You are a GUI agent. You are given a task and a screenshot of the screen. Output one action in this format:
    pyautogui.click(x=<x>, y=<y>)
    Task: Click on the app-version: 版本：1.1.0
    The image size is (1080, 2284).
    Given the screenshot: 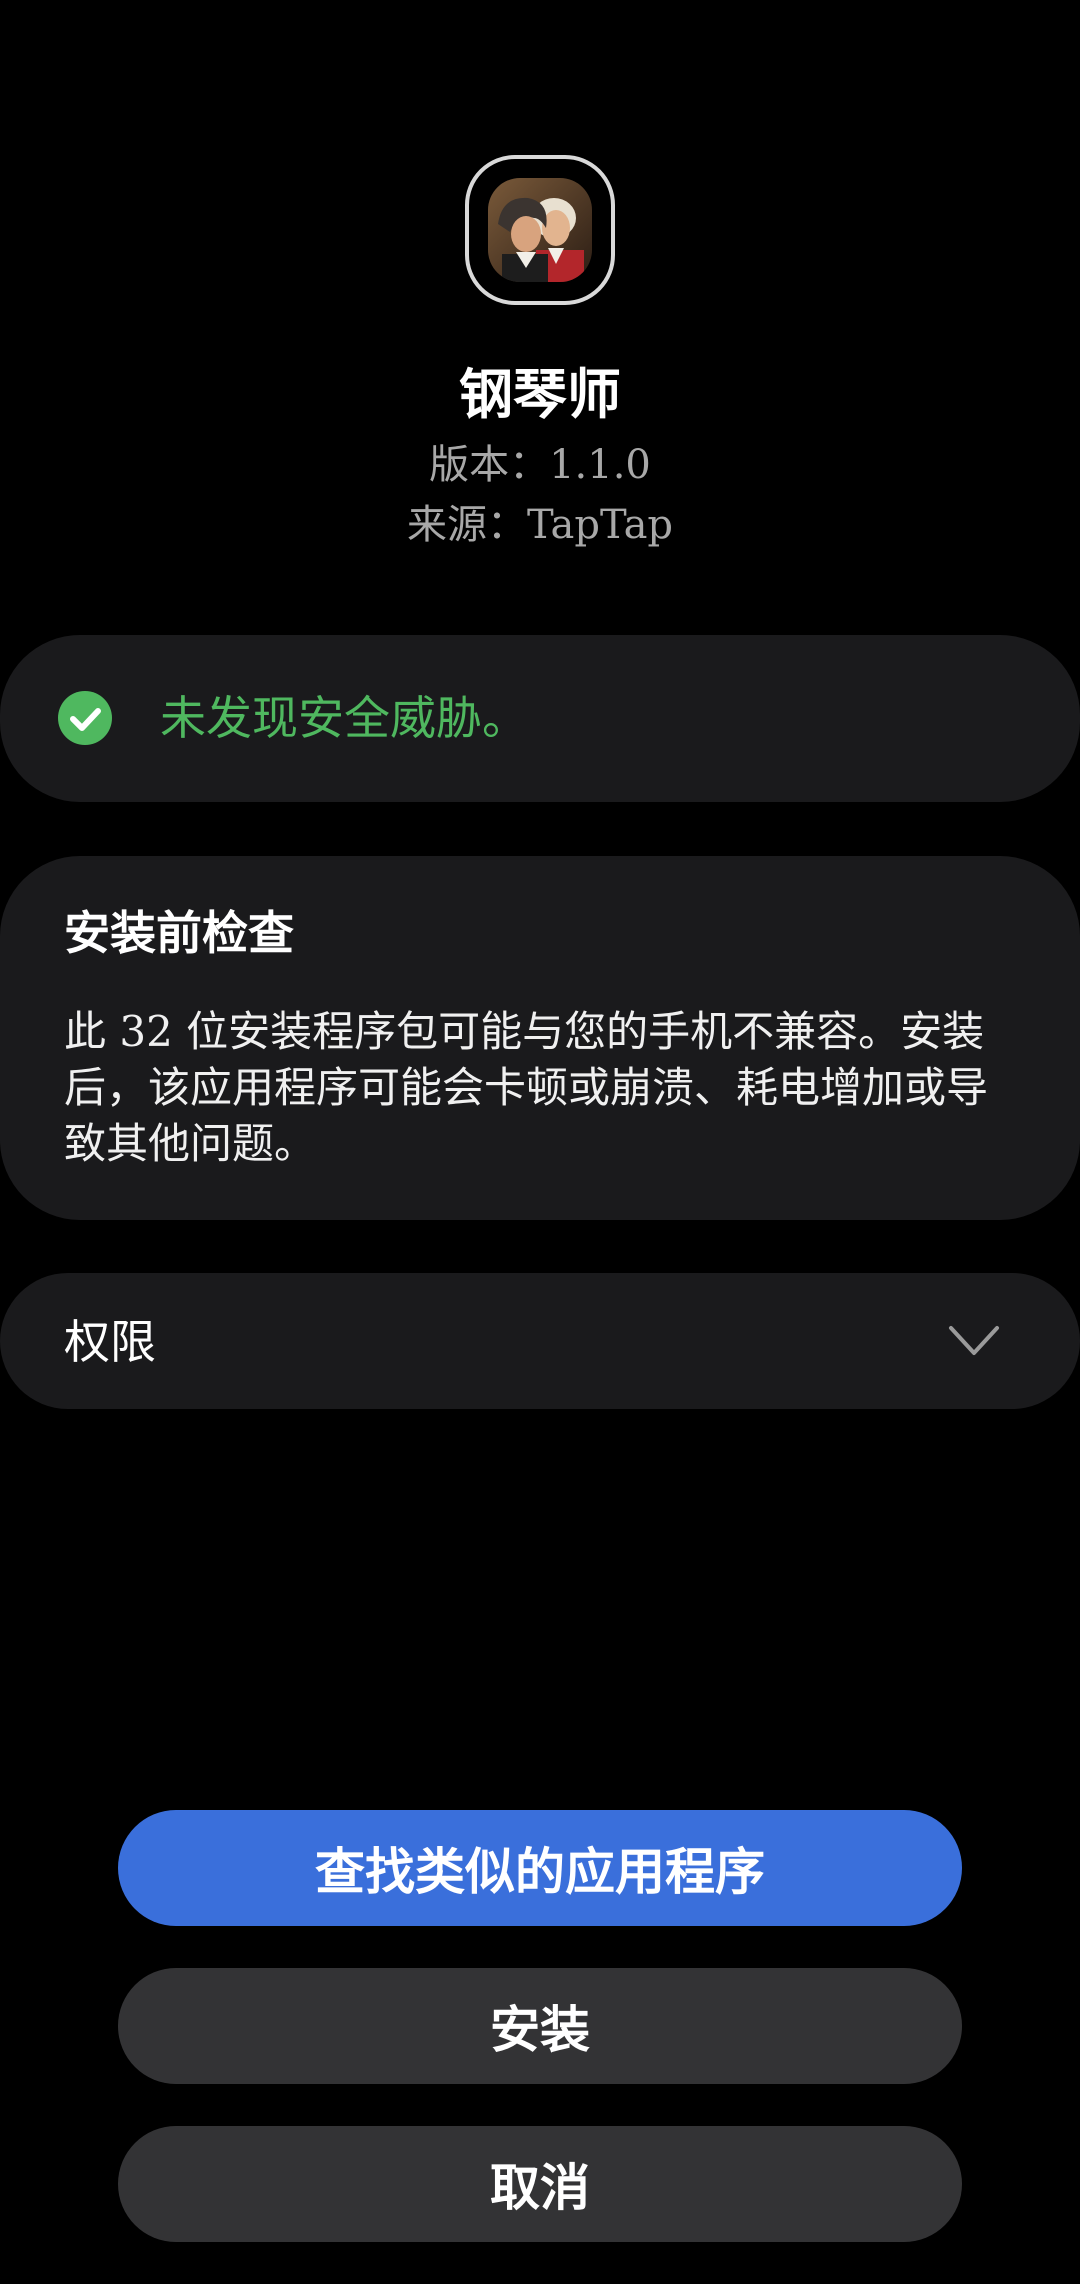 What is the action you would take?
    pyautogui.click(x=540, y=465)
    